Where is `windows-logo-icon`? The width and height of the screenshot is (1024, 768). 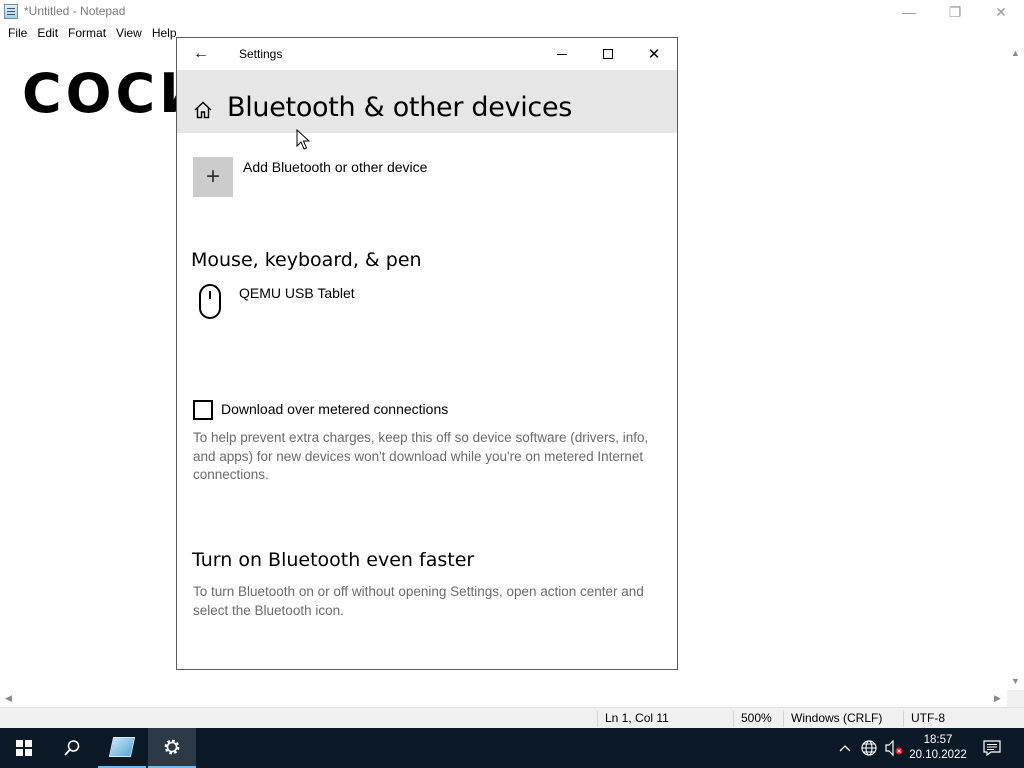
windows-logo-icon is located at coordinates (24, 748).